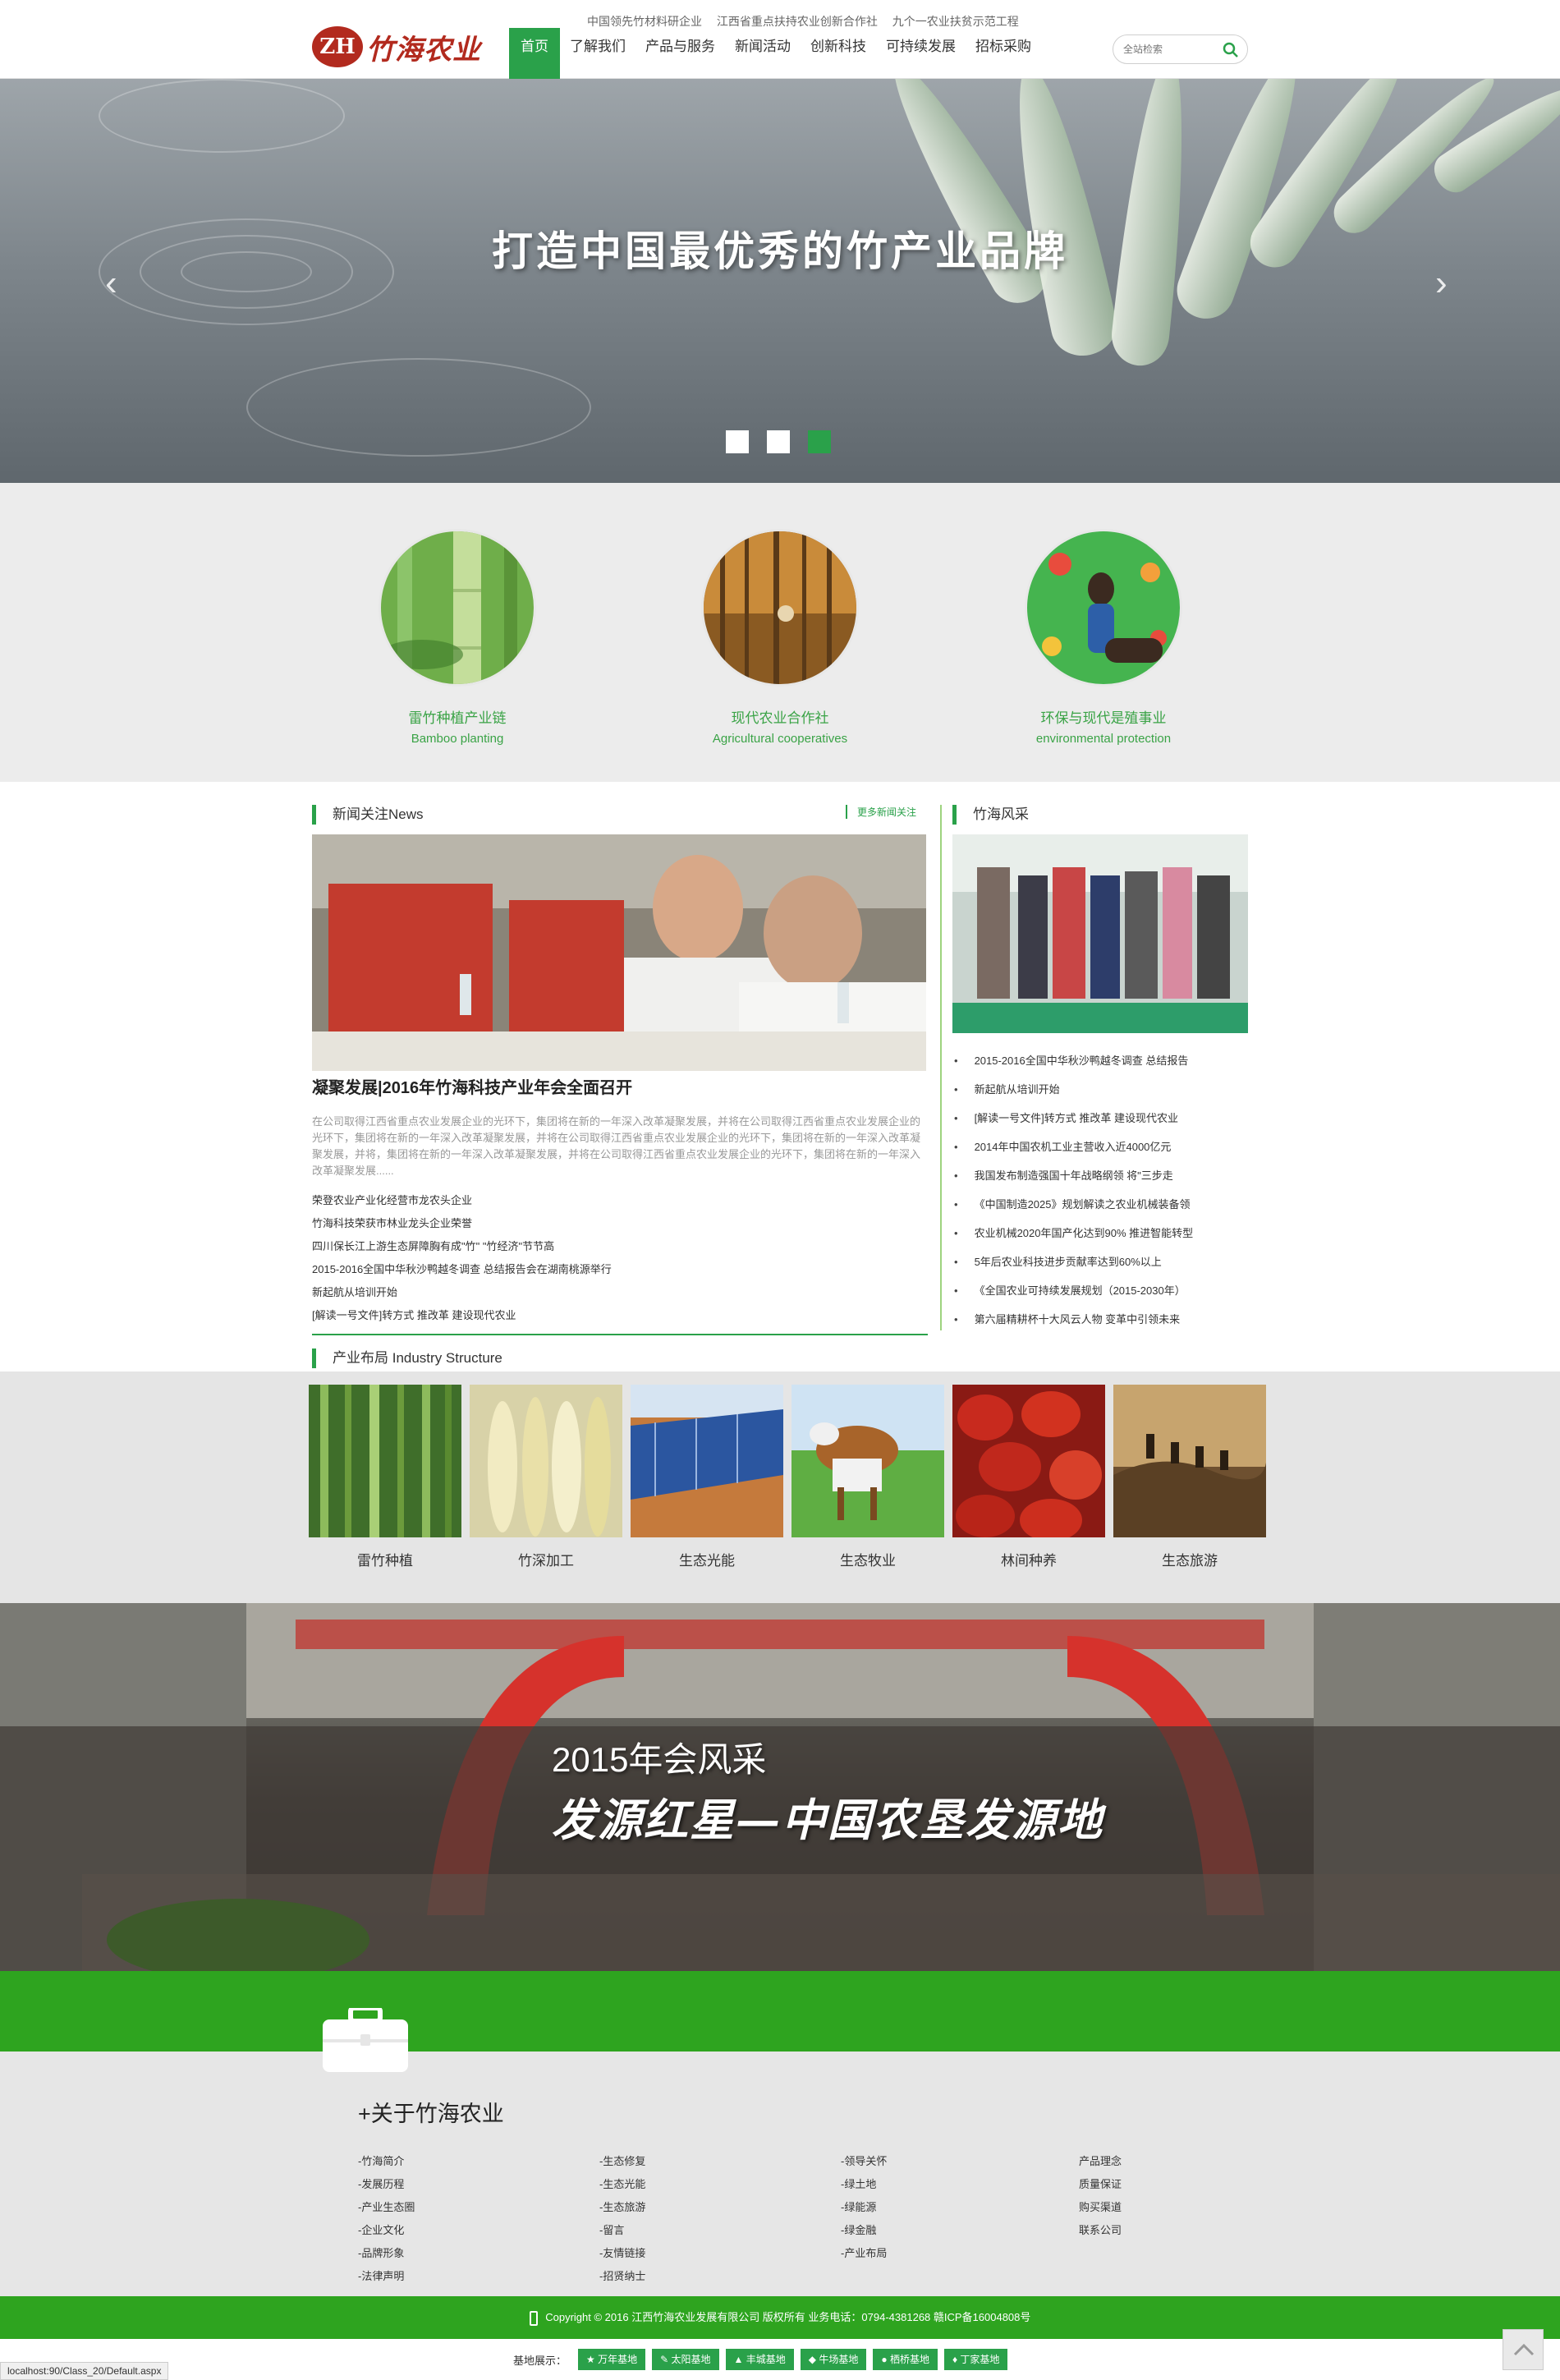  I want to click on footer-link: -品牌形象, so click(386, 2253).